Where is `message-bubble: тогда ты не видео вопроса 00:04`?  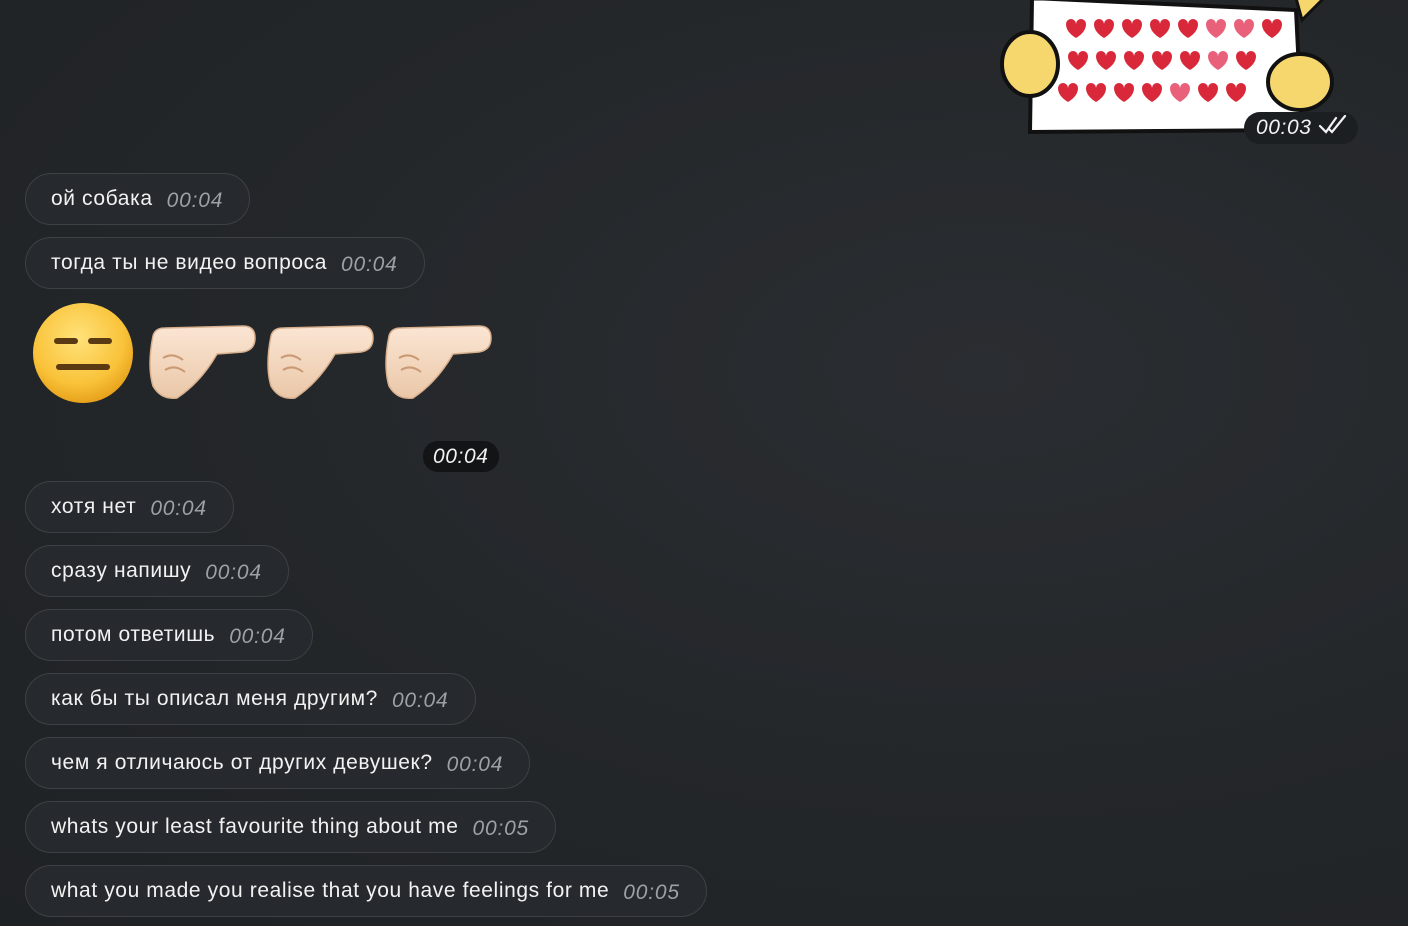
message-bubble: тогда ты не видео вопроса 00:04 is located at coordinates (225, 263).